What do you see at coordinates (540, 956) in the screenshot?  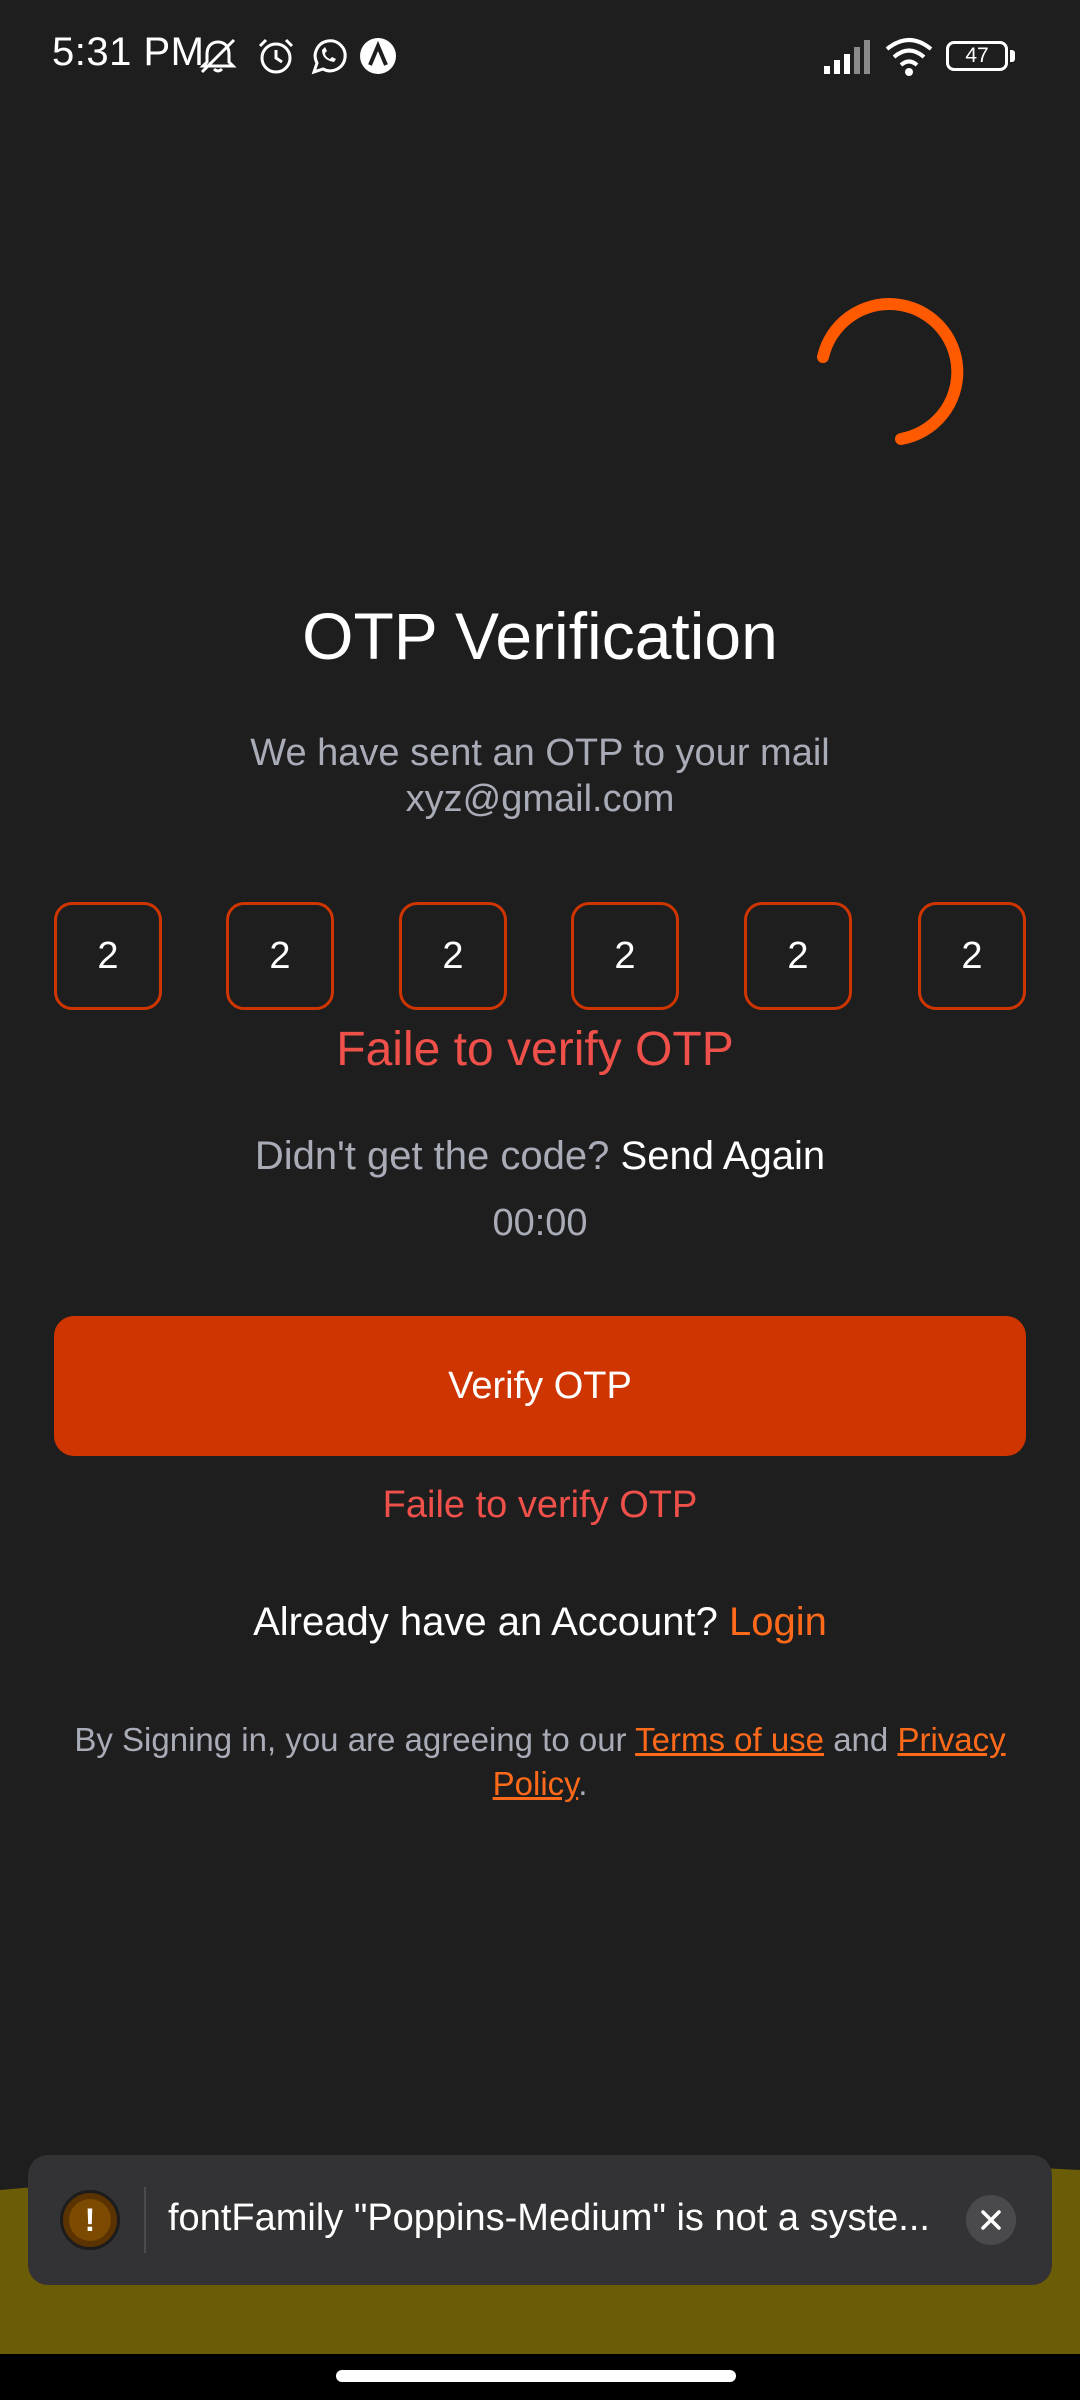 I see `otp-input-row: 2 2 2 2 2 2` at bounding box center [540, 956].